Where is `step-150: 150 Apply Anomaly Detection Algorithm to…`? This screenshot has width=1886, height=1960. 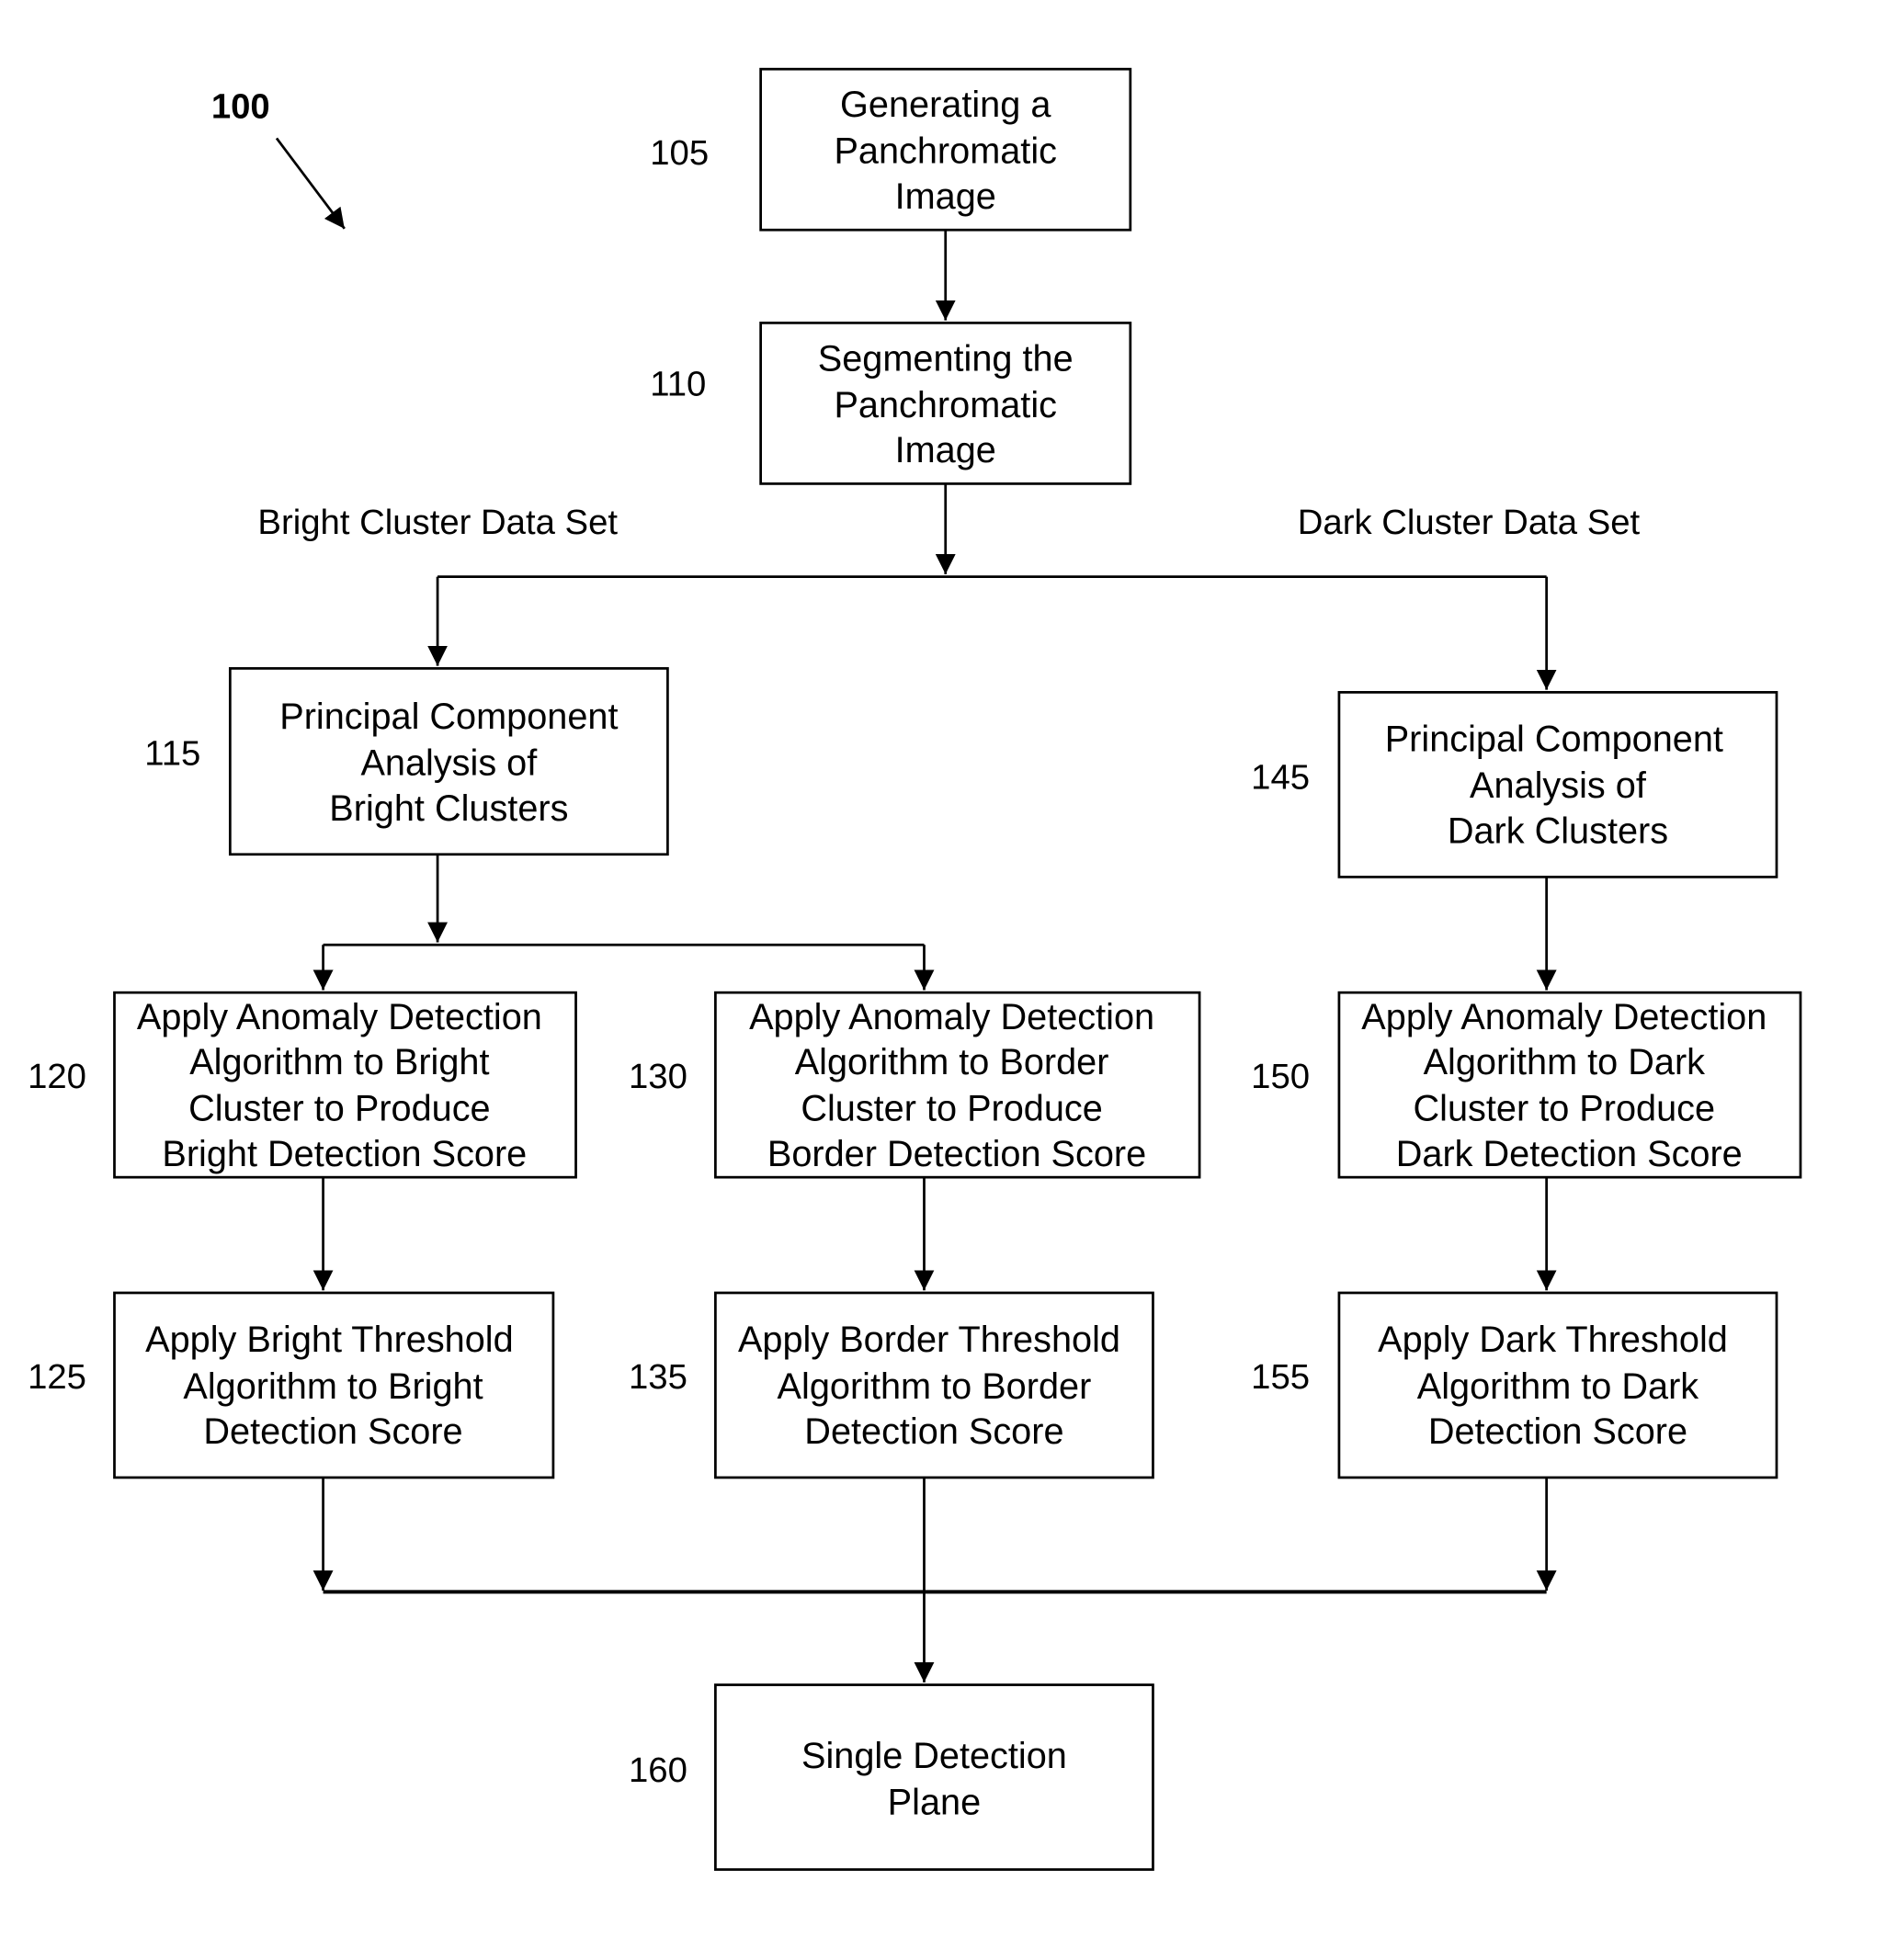 step-150: 150 Apply Anomaly Detection Algorithm to… is located at coordinates (1527, 1085).